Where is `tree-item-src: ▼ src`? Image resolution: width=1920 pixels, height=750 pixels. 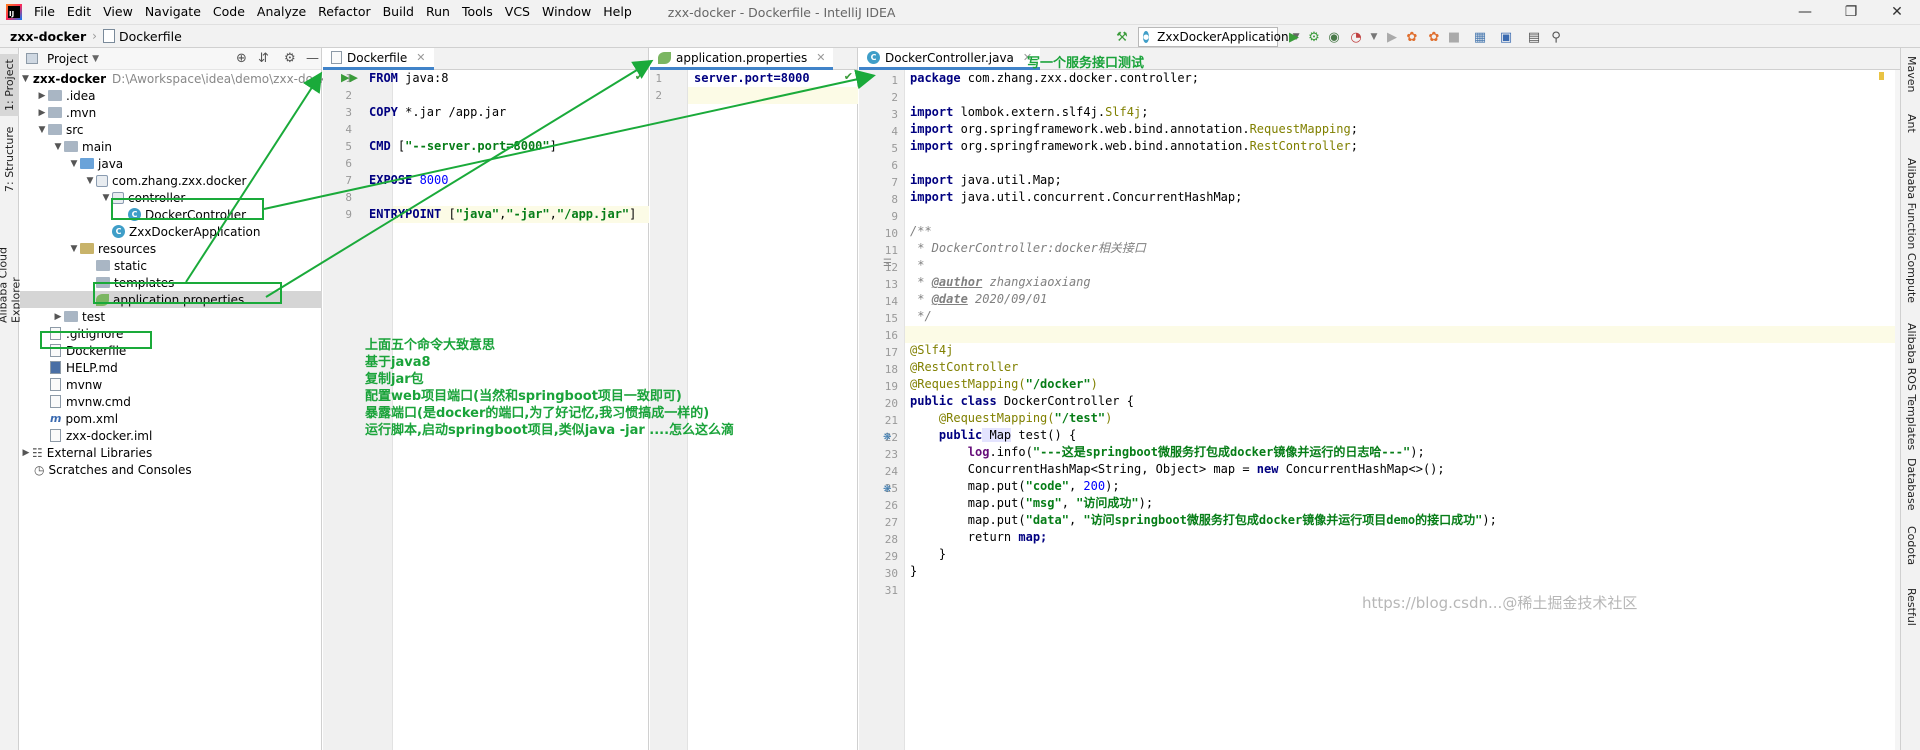
tree-item-src: ▼ src is located at coordinates (171, 129).